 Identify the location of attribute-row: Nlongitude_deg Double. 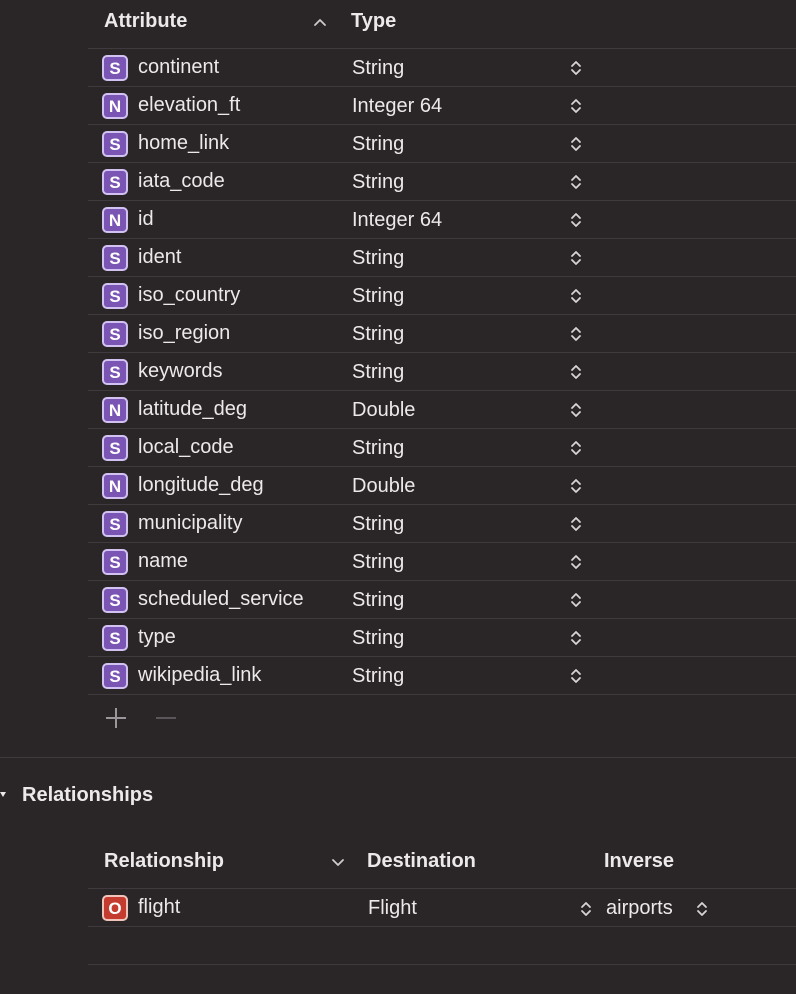
(442, 486).